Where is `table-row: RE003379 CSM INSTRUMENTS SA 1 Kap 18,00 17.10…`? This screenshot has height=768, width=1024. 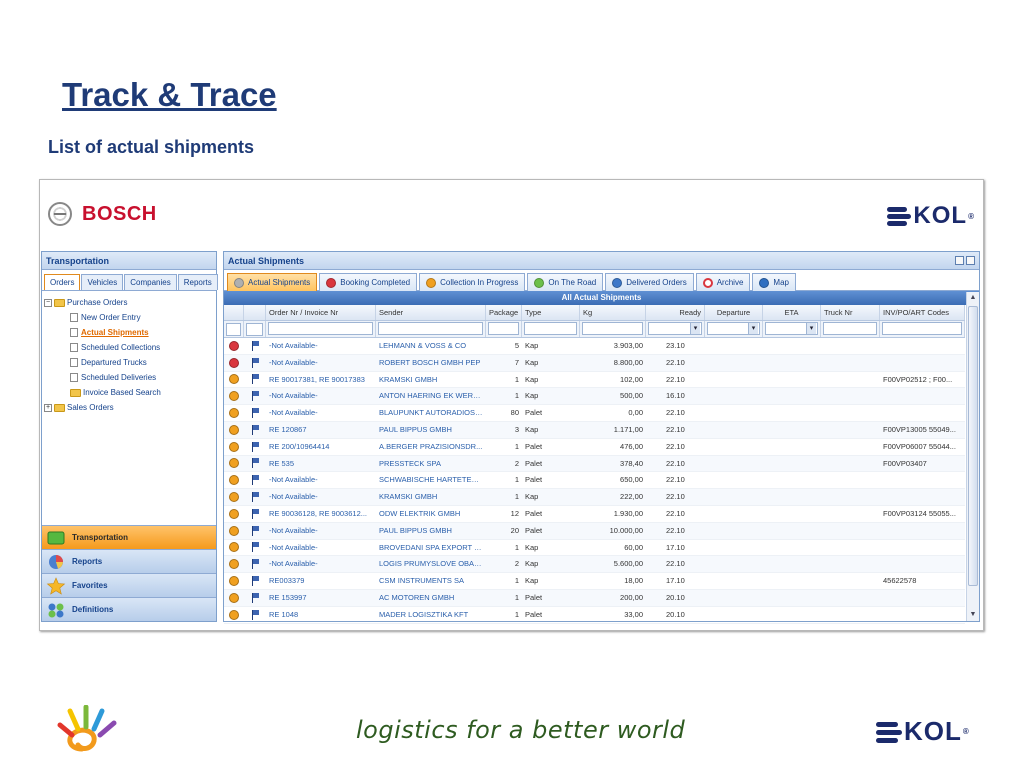 table-row: RE003379 CSM INSTRUMENTS SA 1 Kap 18,00 17.10… is located at coordinates (594, 581).